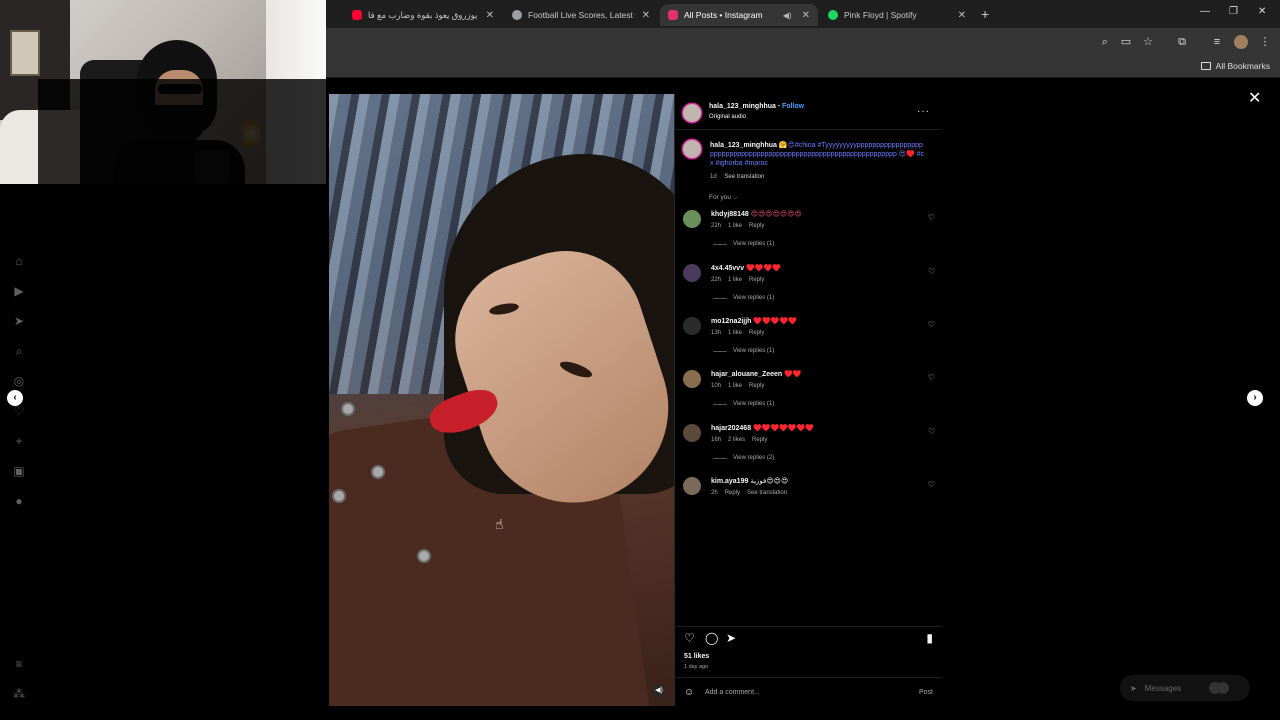  What do you see at coordinates (692, 149) in the screenshot?
I see `caption-avatar` at bounding box center [692, 149].